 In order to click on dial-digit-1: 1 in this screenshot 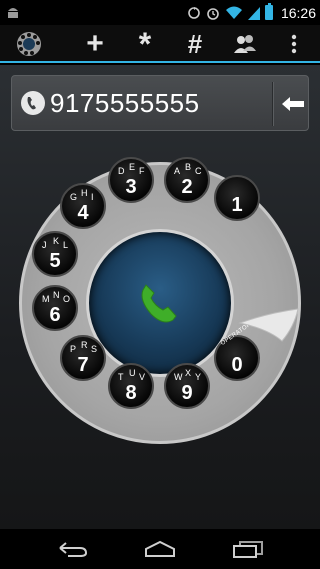, I will do `click(237, 198)`.